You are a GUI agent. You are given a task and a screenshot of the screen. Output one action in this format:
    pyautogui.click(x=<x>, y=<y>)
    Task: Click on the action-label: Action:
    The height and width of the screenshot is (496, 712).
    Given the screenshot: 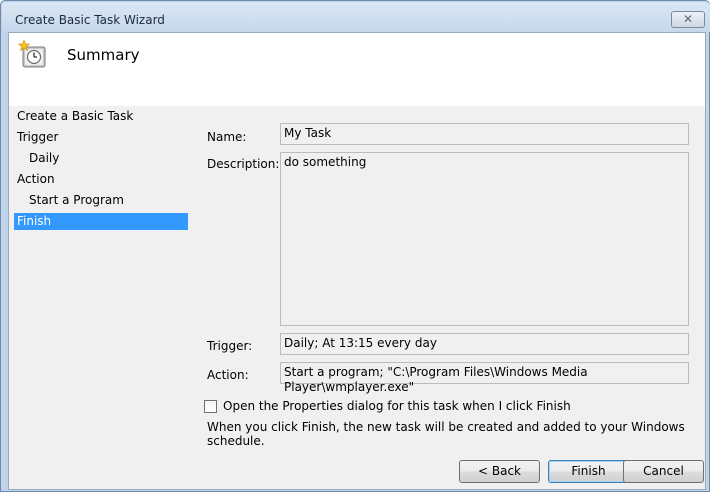 What is the action you would take?
    pyautogui.click(x=228, y=375)
    